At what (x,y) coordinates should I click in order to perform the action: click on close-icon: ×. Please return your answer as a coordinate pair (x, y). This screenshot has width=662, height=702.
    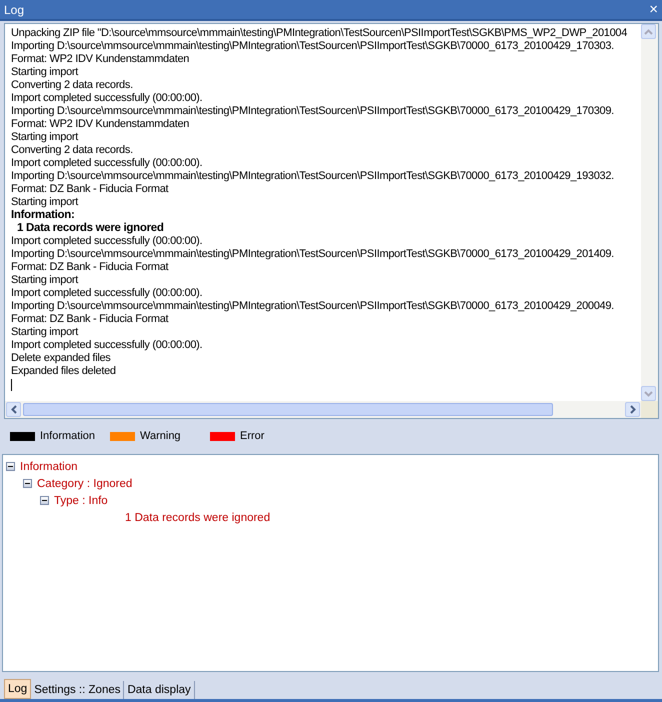
    Looking at the image, I should click on (653, 9).